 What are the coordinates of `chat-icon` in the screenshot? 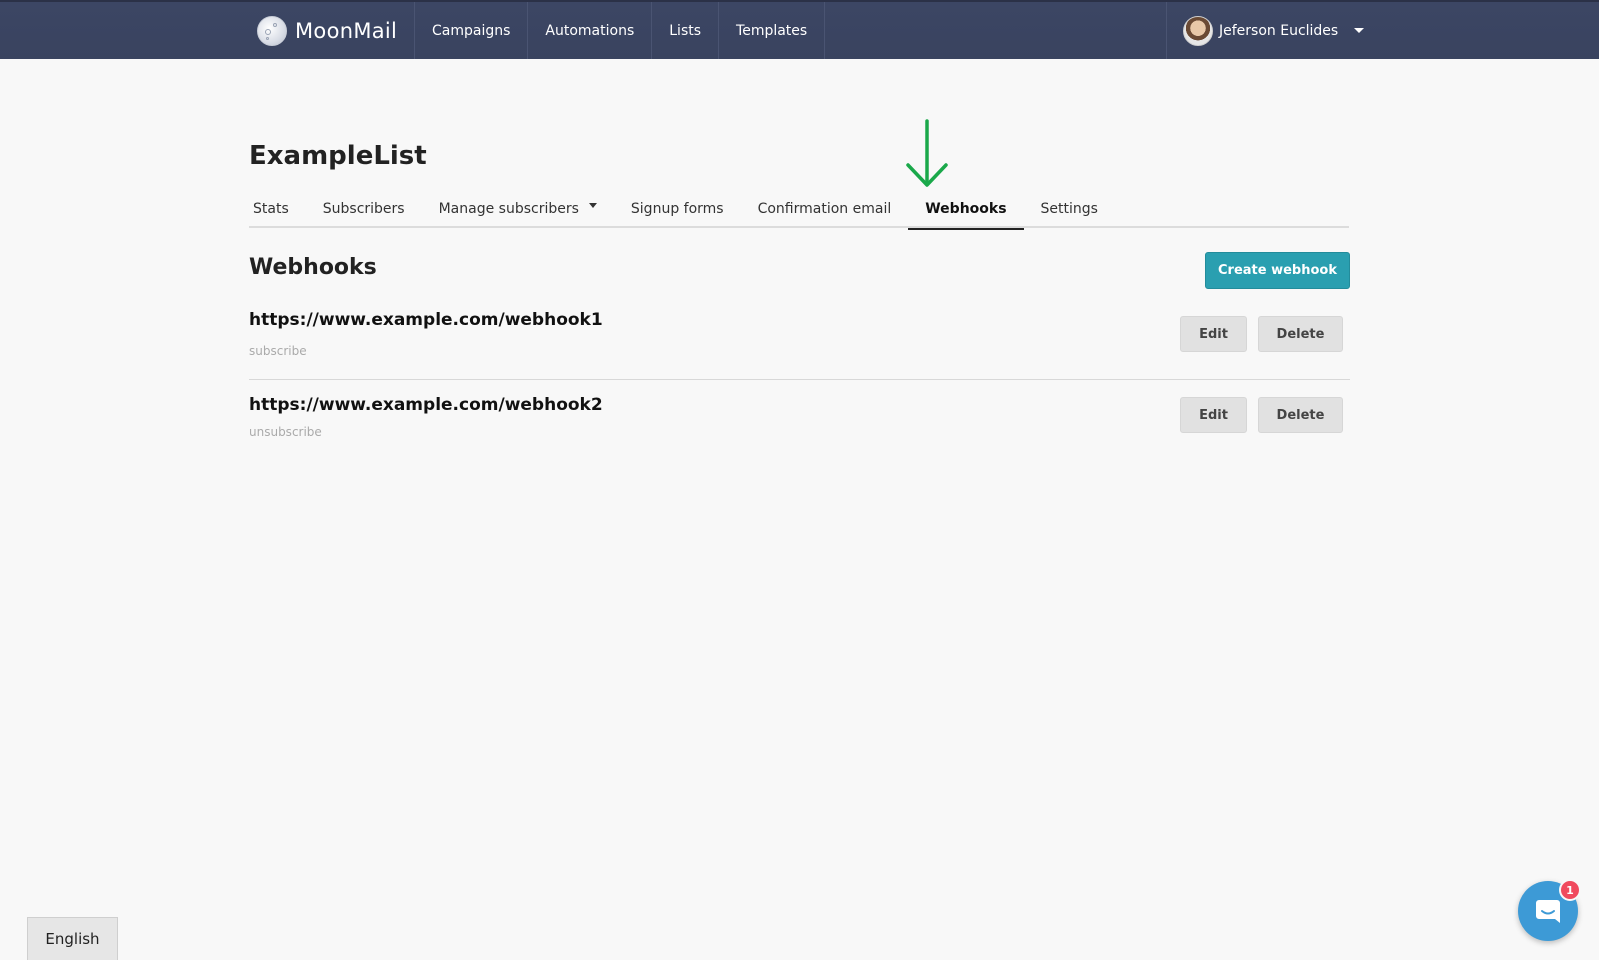 It's located at (1548, 911).